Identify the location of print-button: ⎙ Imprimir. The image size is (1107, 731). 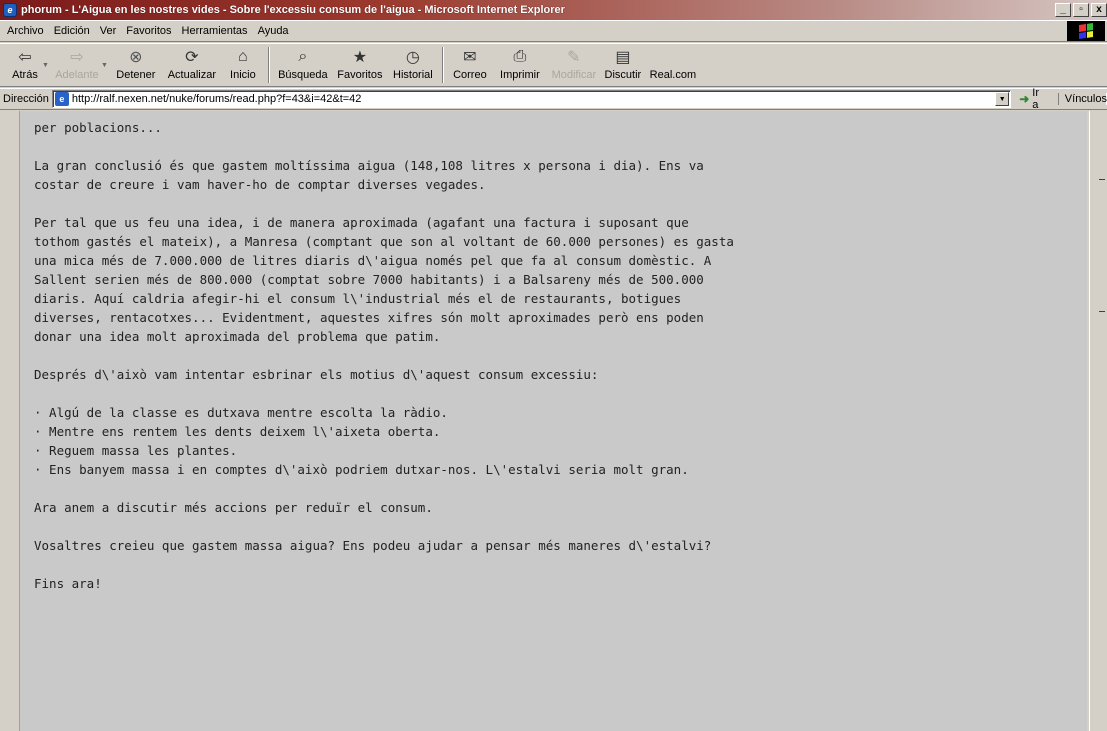
(520, 65).